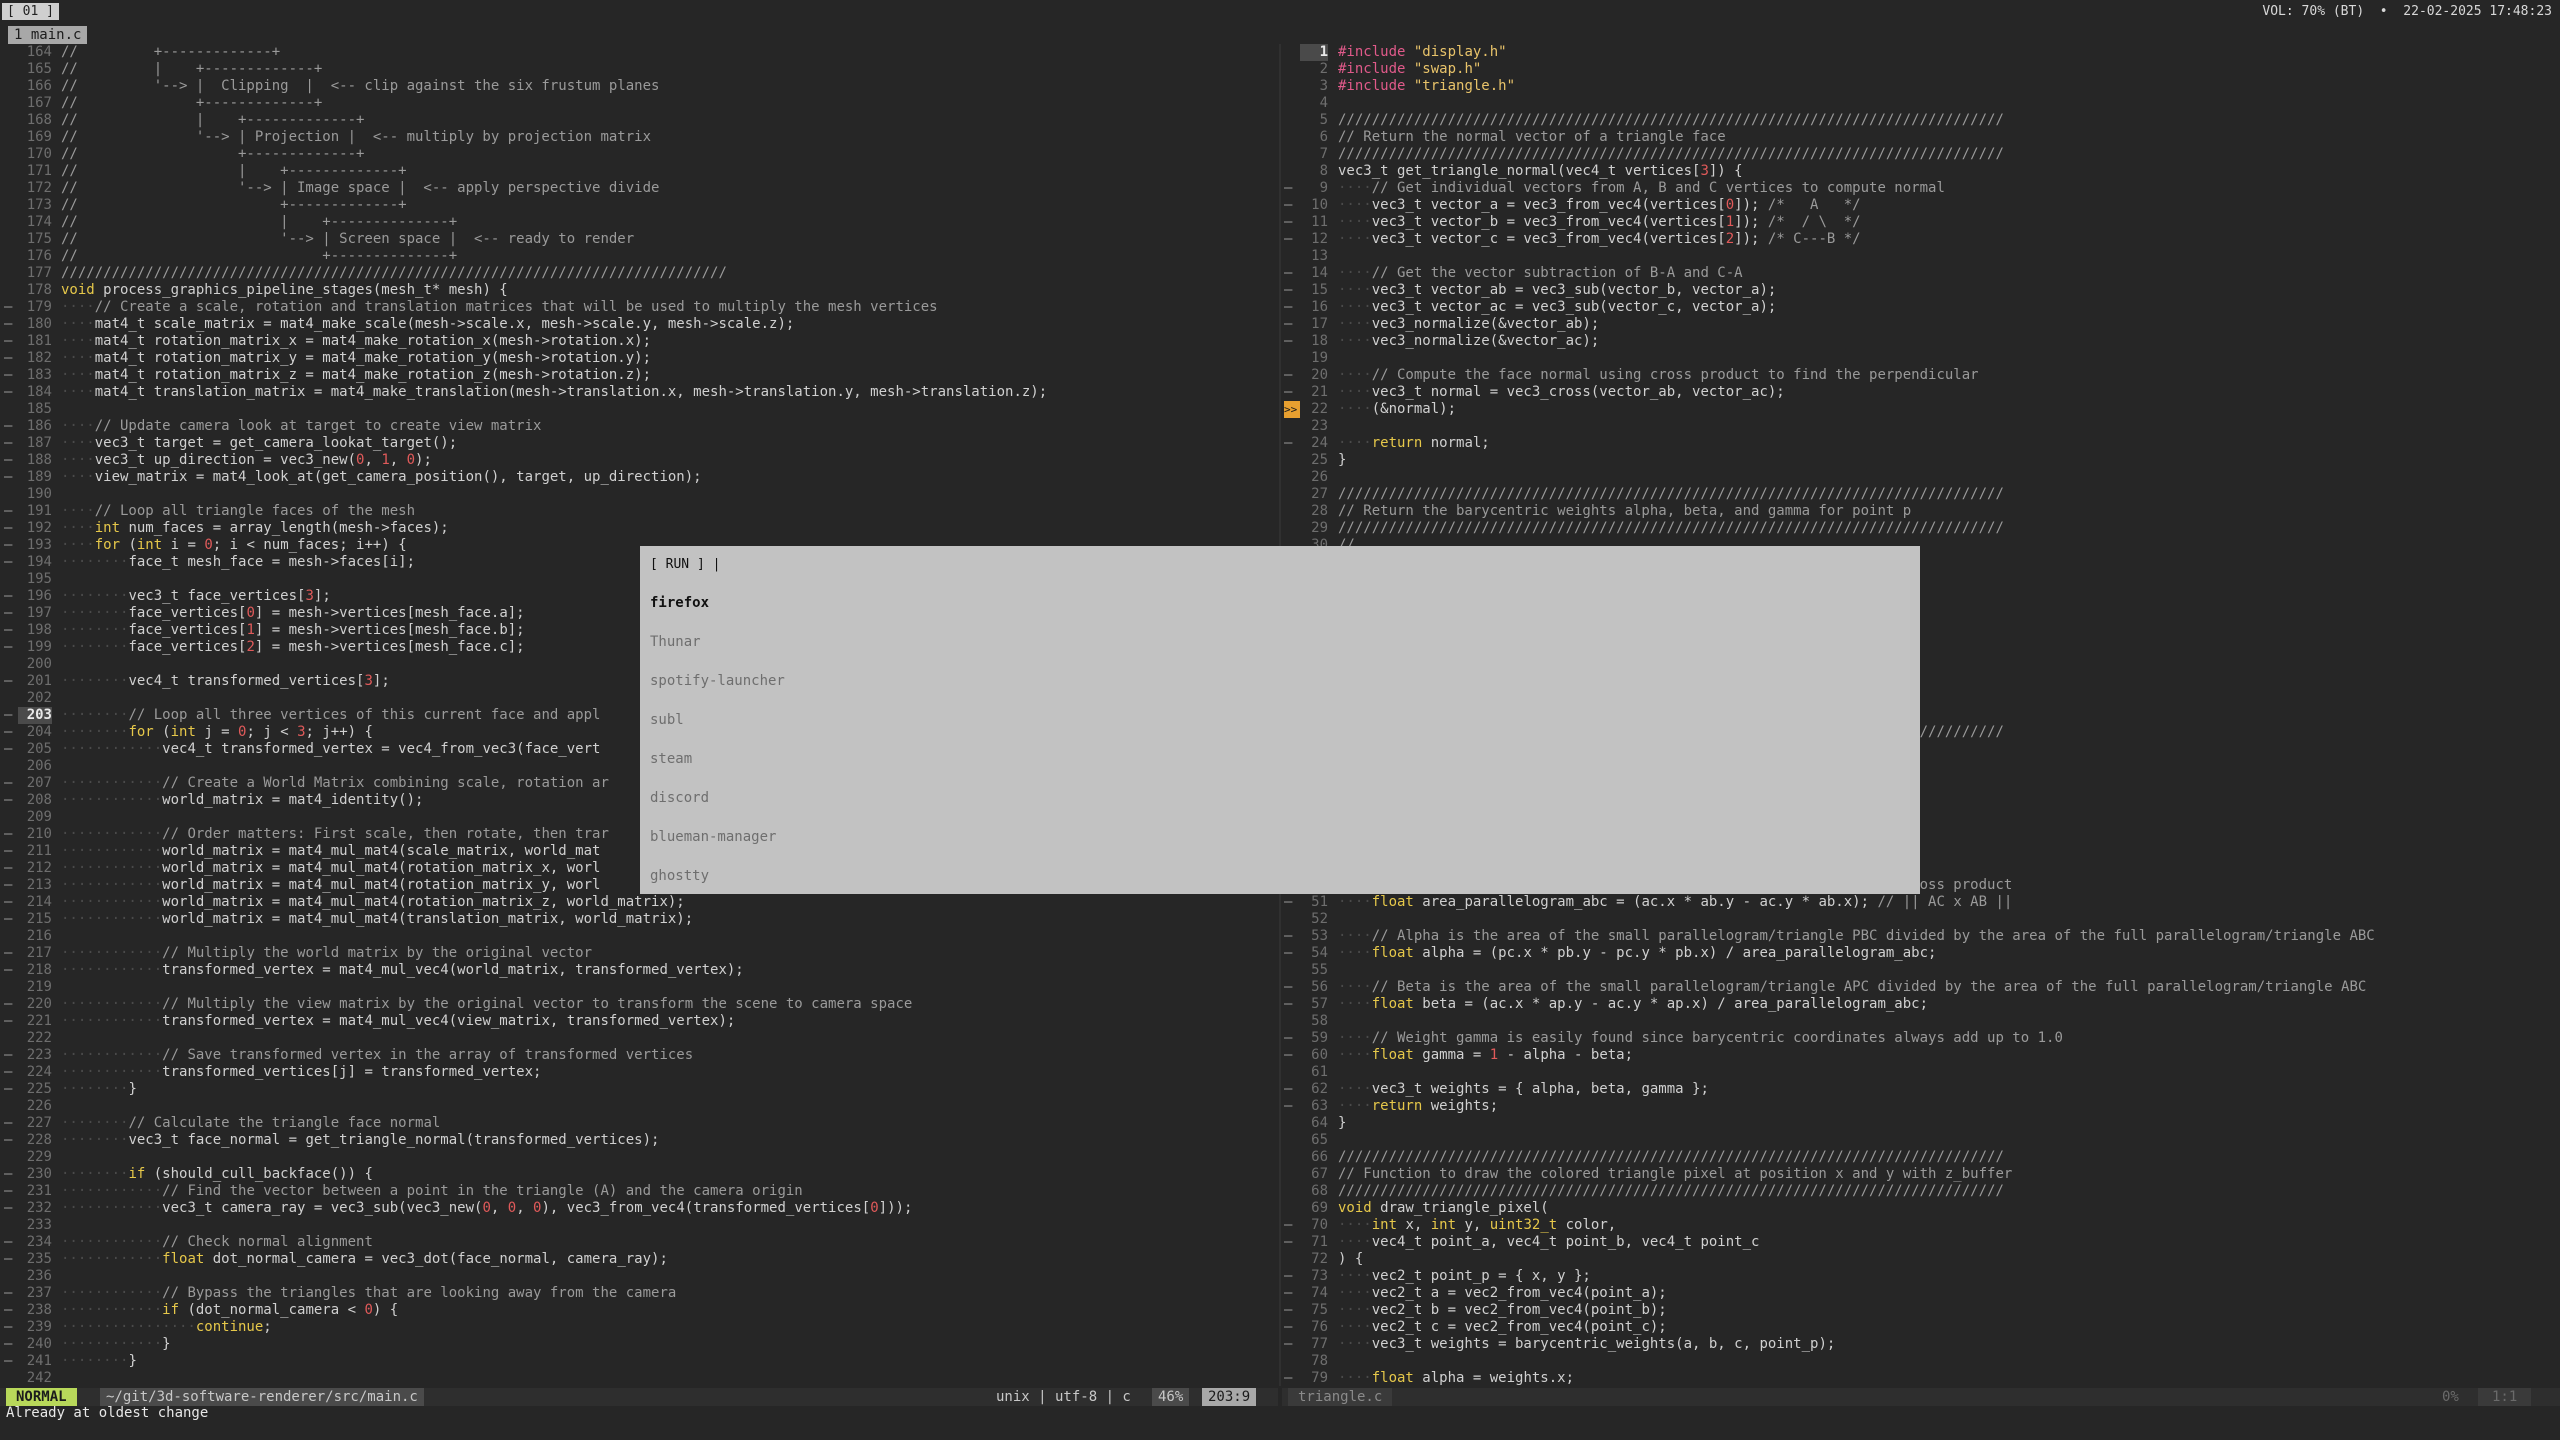 Image resolution: width=2560 pixels, height=1440 pixels. I want to click on right-code-line: ‒ 63 ····return weights;, so click(1921, 1106).